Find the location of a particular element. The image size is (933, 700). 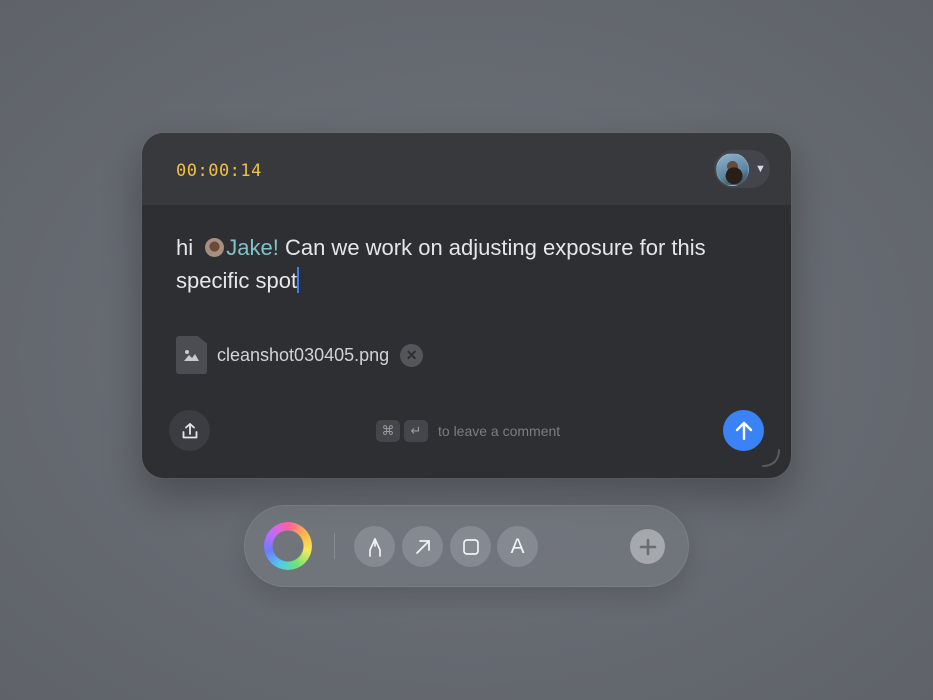

toolbar-divider is located at coordinates (334, 546).